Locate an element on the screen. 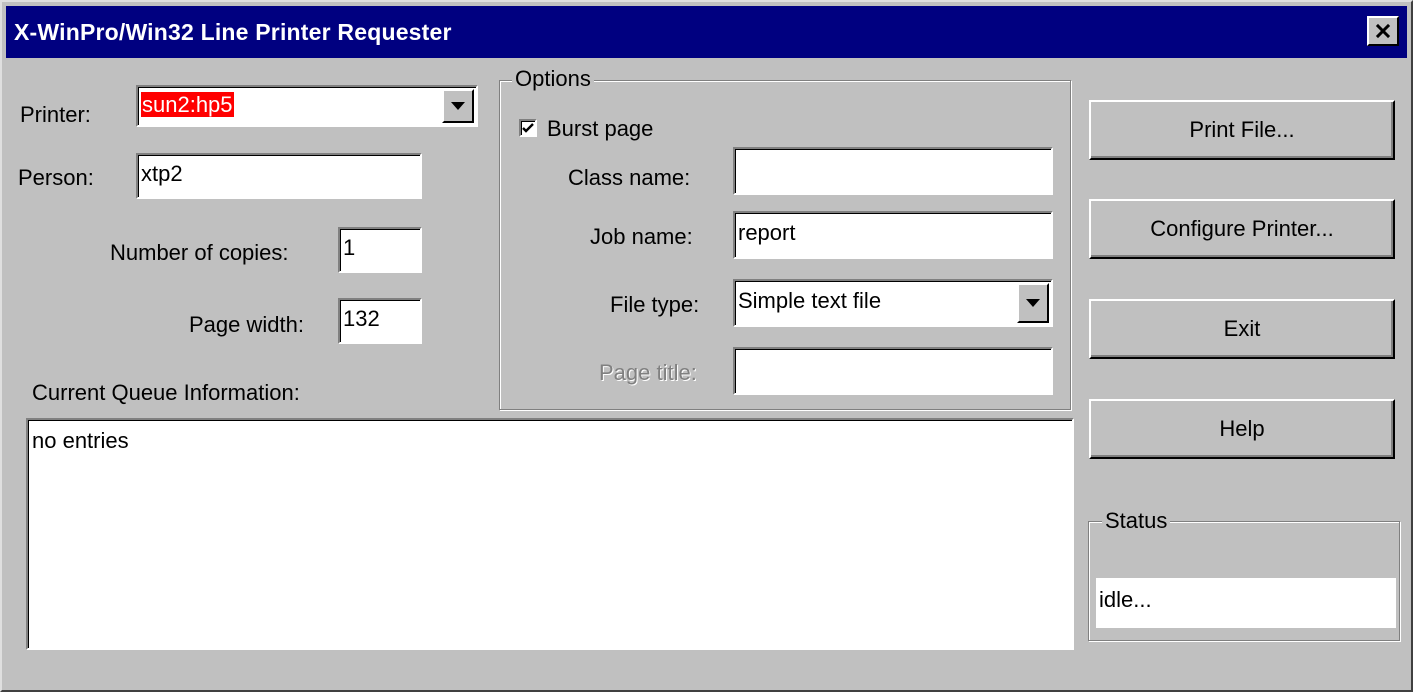  queue-label: Current Queue Information: is located at coordinates (166, 392).